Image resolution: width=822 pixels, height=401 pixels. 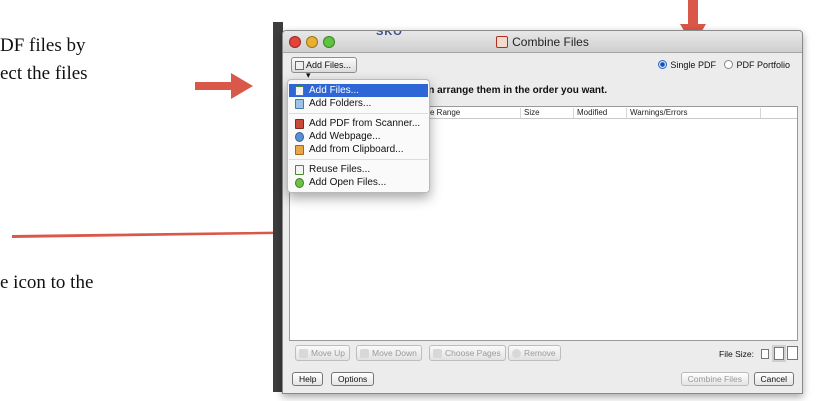 What do you see at coordinates (693, 65) in the screenshot?
I see `single-pdf-label: Single PDF` at bounding box center [693, 65].